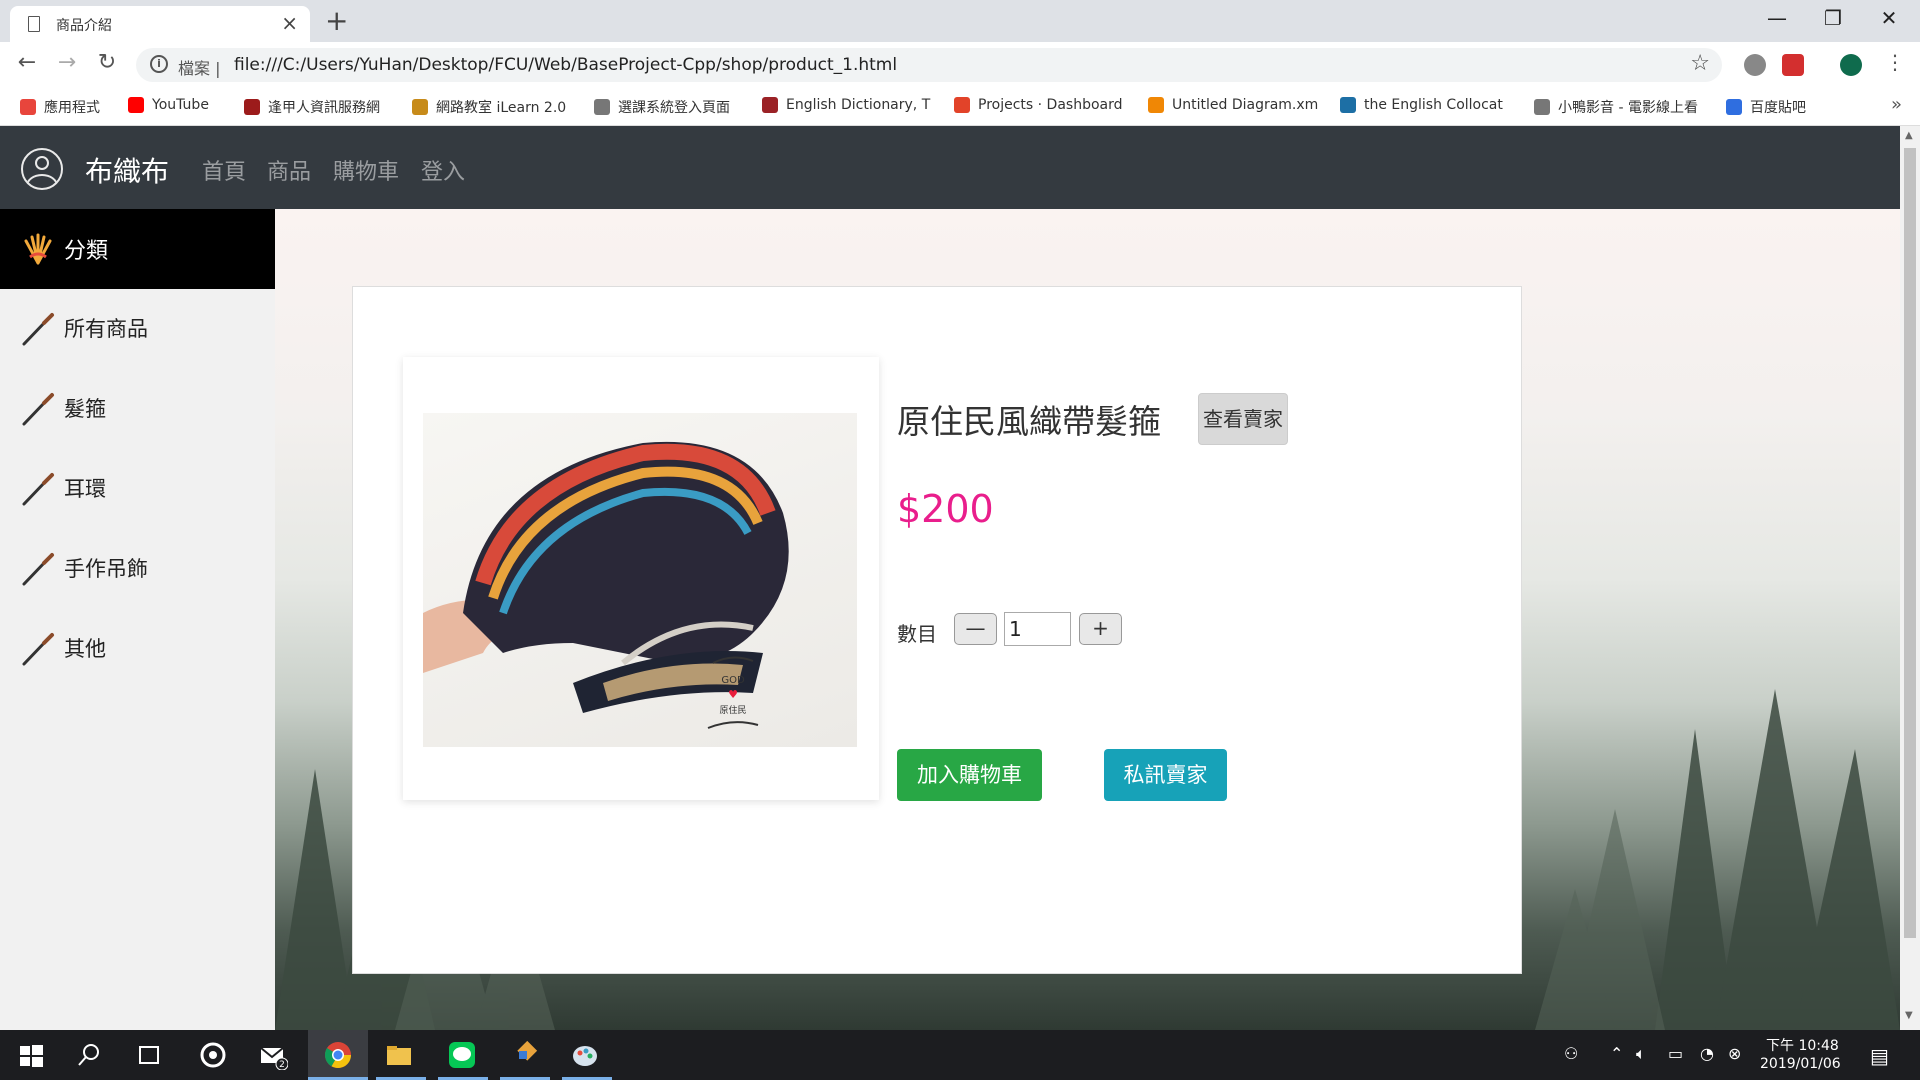 This screenshot has width=1920, height=1080. Describe the element at coordinates (1616, 1053) in the screenshot. I see `show-hidden-icons: ⌃` at that location.